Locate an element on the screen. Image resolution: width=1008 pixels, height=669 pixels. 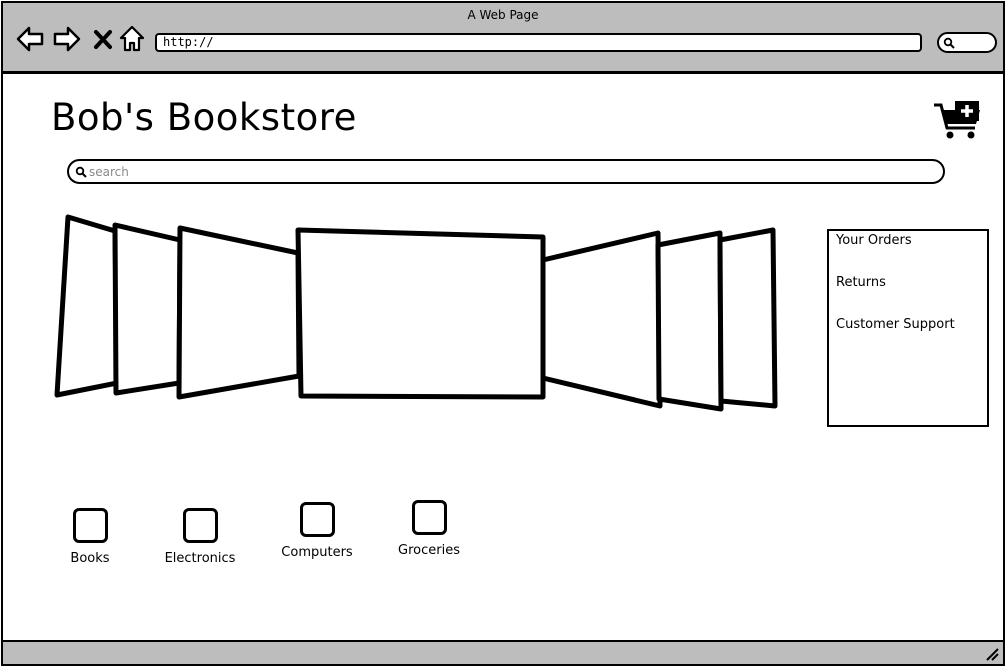
category-label: Computers is located at coordinates (317, 552).